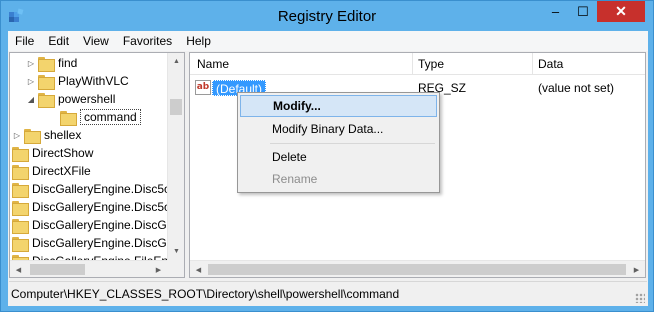 Image resolution: width=654 pixels, height=312 pixels. Describe the element at coordinates (338, 157) in the screenshot. I see `menu-item-delete: Delete` at that location.